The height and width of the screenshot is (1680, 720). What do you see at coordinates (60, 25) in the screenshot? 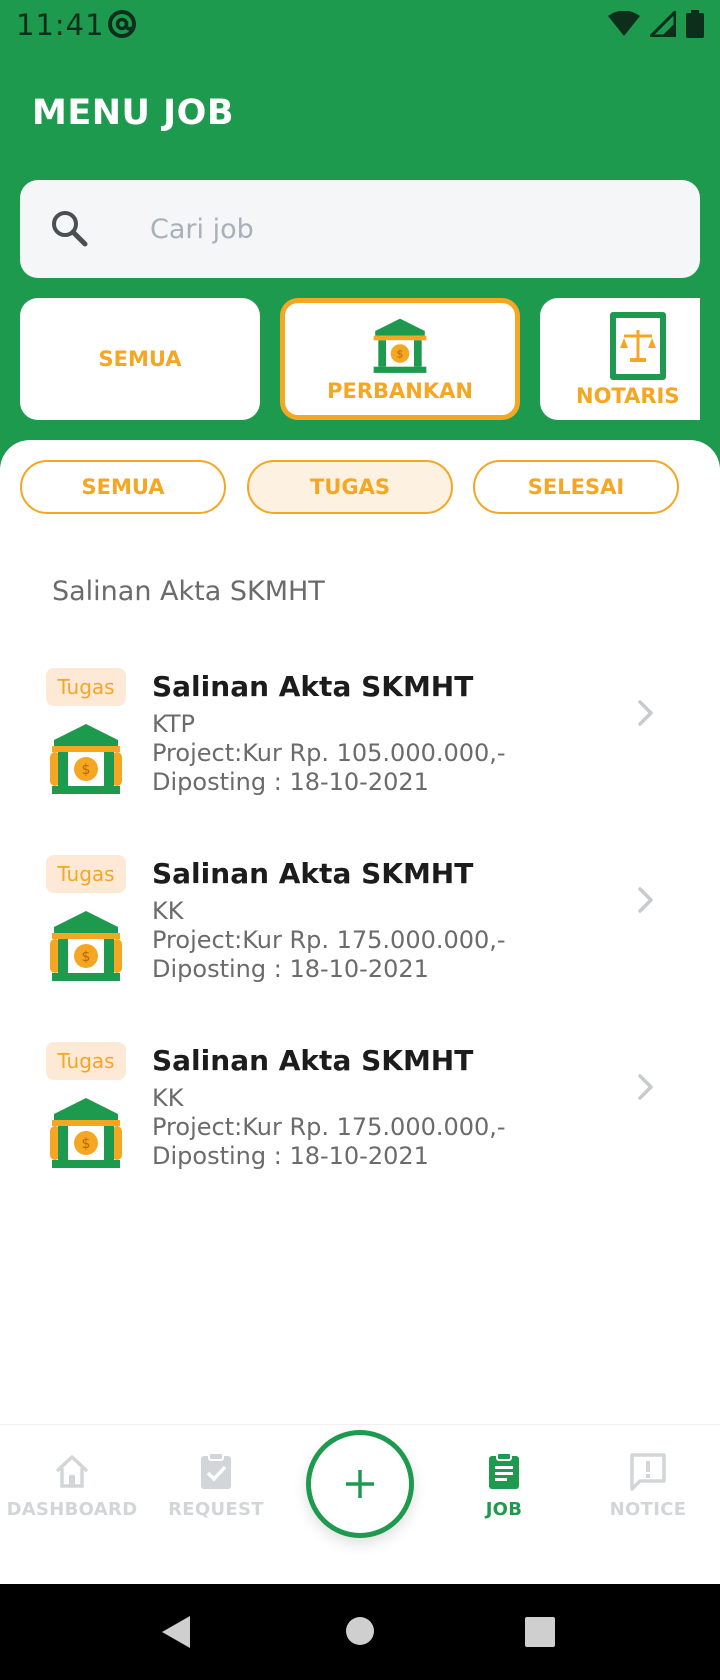
I see `status-time: 11:41` at bounding box center [60, 25].